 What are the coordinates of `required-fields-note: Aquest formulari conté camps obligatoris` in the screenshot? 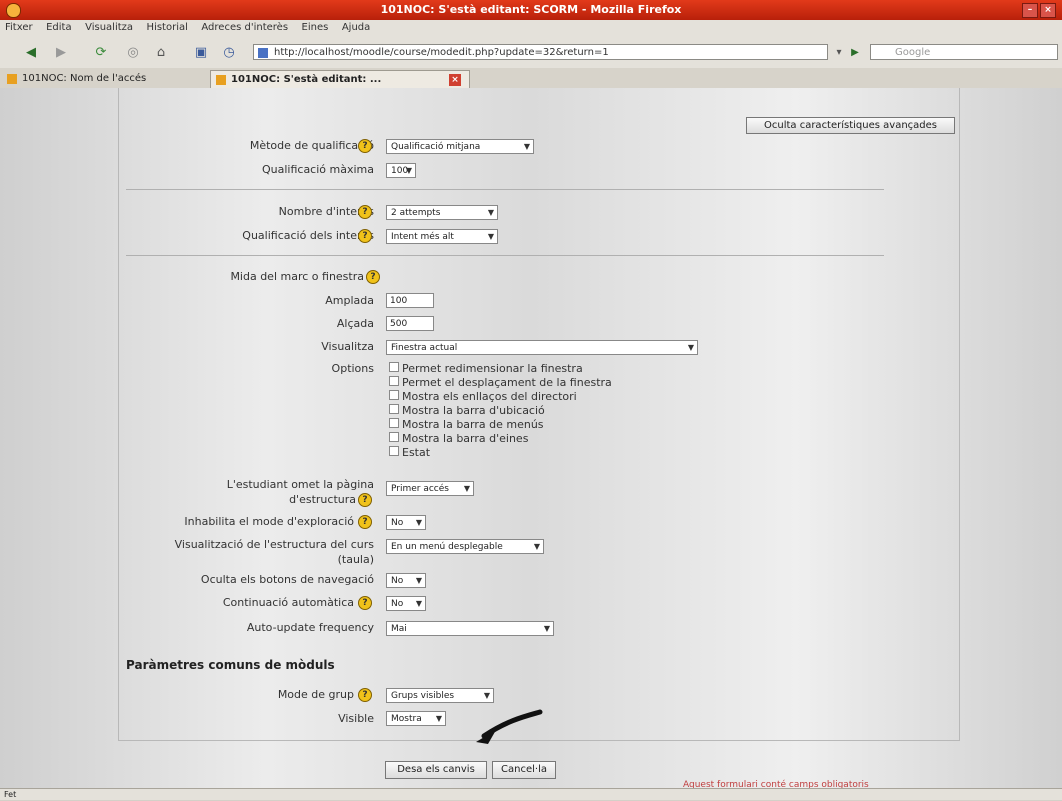 It's located at (776, 784).